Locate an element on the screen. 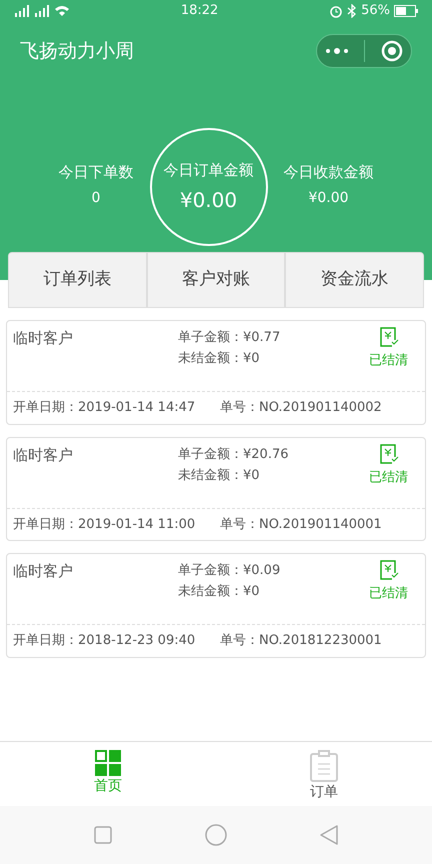 The image size is (432, 864). field-value: ¥20.76 is located at coordinates (265, 455).